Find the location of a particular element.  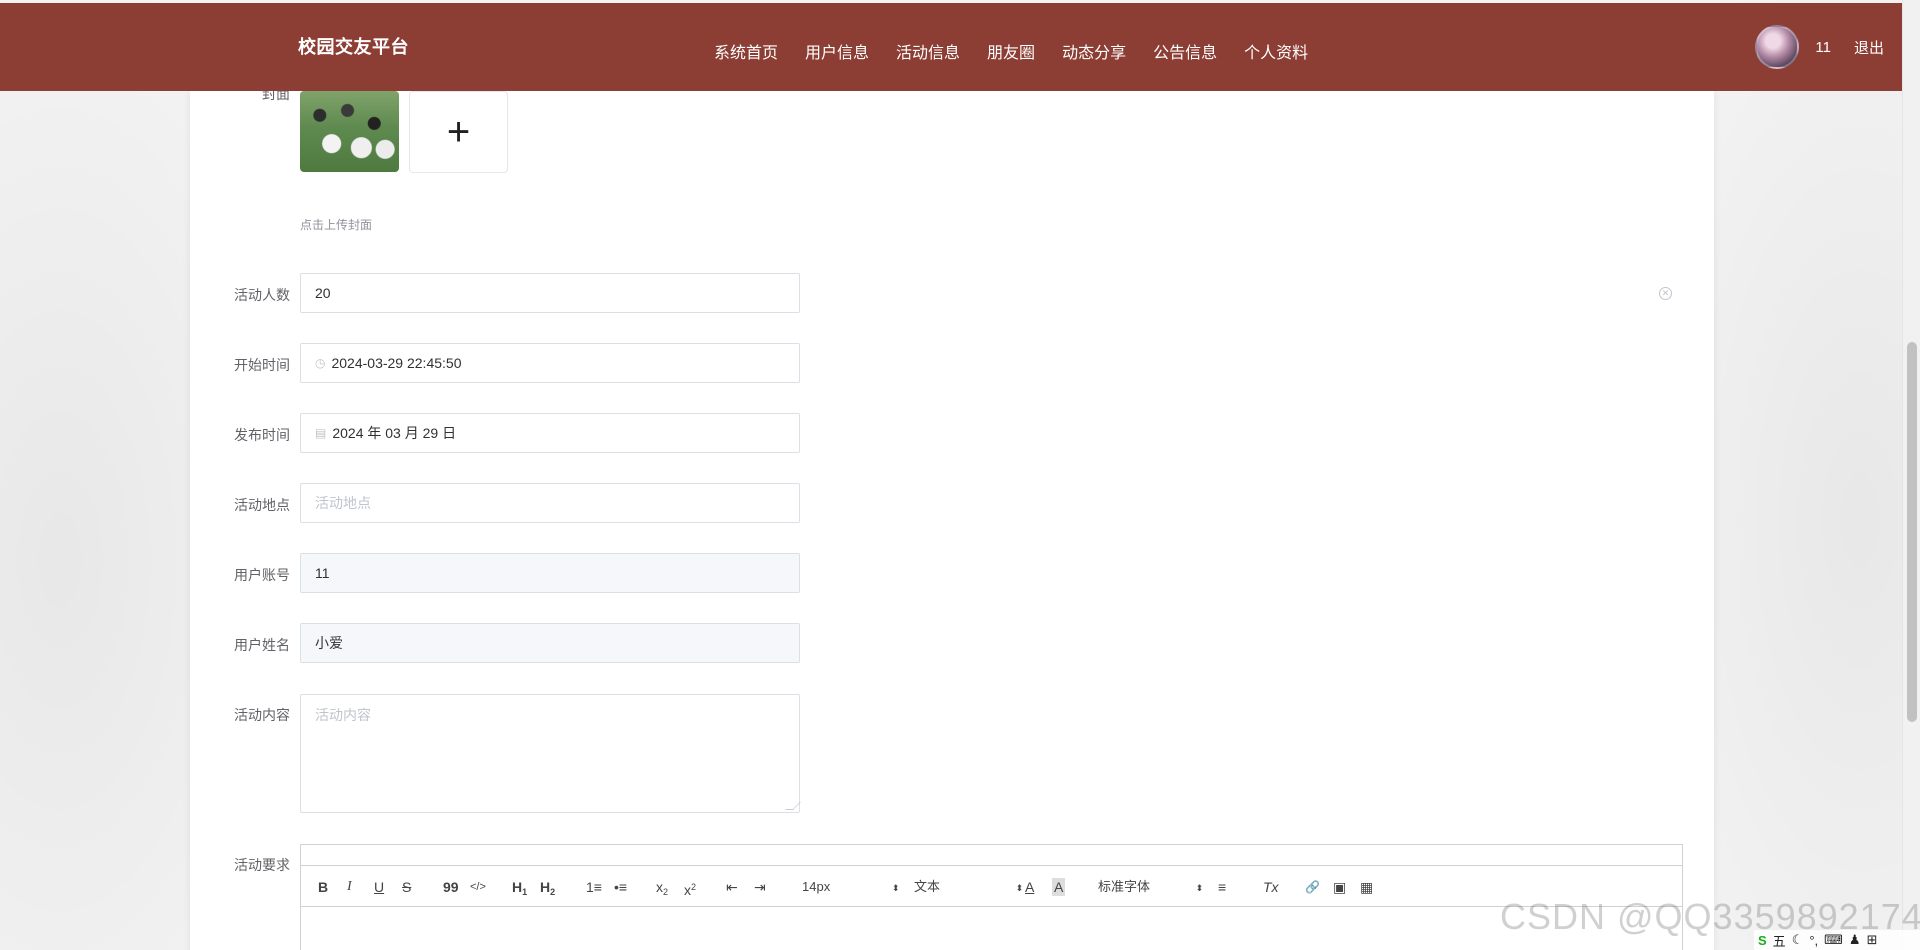

video-icon: ▦ is located at coordinates (1366, 887).